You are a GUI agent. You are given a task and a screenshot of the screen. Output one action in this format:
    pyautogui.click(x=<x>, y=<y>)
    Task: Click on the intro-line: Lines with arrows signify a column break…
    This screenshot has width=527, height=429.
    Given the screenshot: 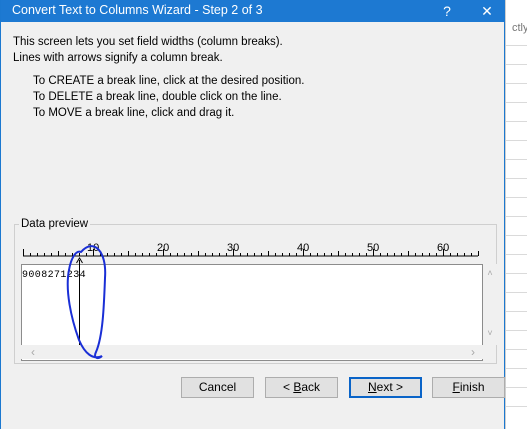 What is the action you would take?
    pyautogui.click(x=118, y=58)
    